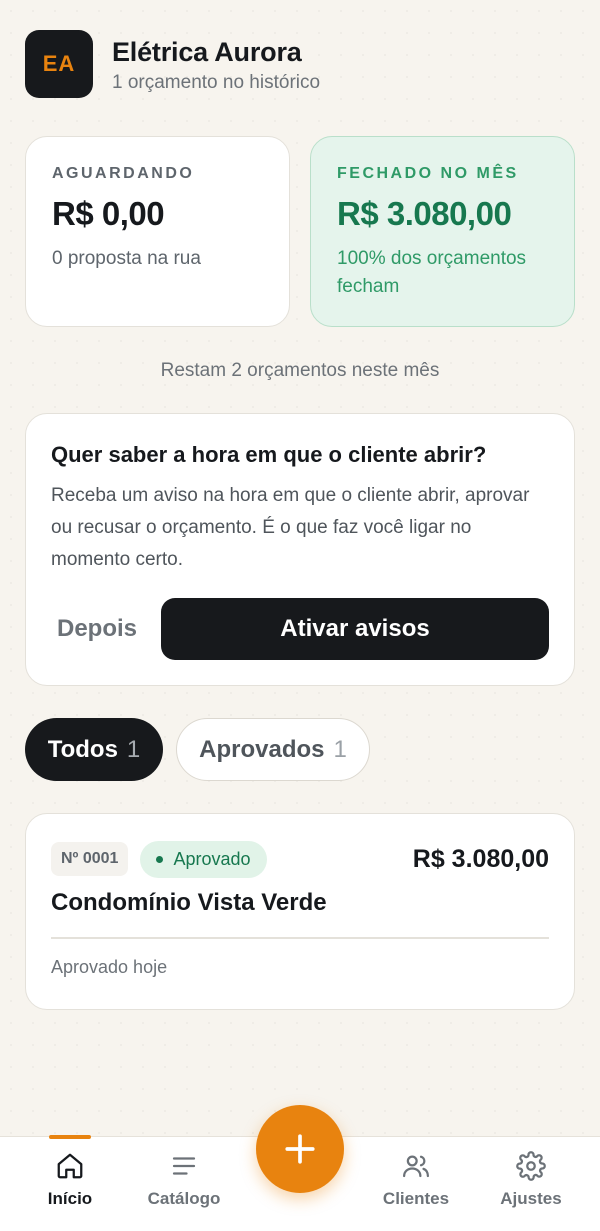  Describe the element at coordinates (184, 1166) in the screenshot. I see `list-icon` at that location.